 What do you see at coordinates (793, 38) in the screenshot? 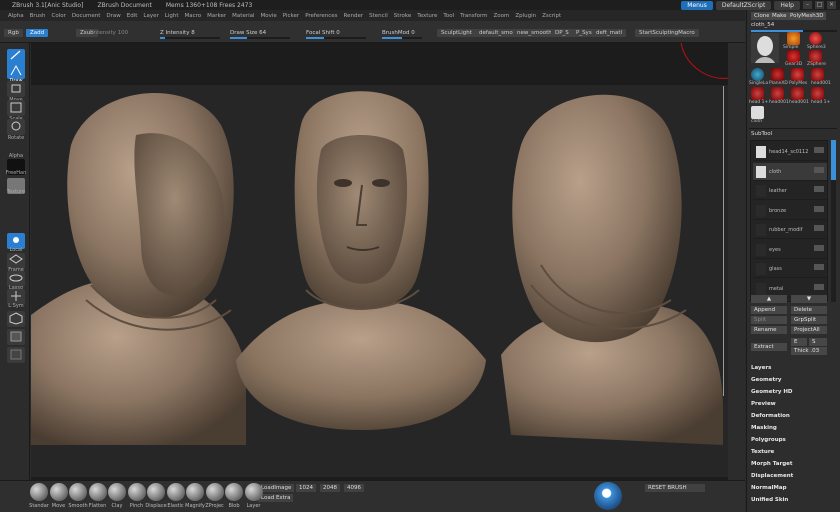
I see `simple-brush-thumb` at bounding box center [793, 38].